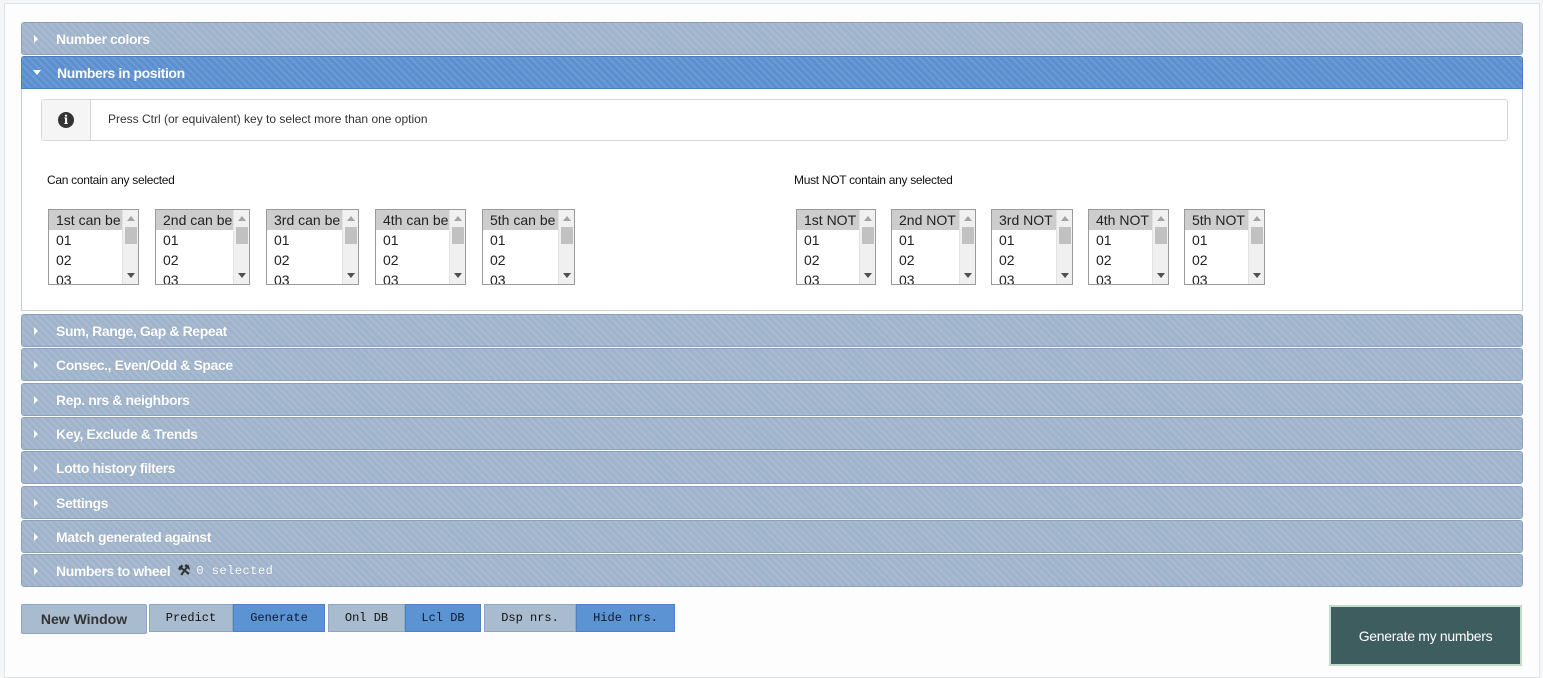 The image size is (1543, 678). I want to click on listbox-5th-not: 5th NOT 01 02 03, so click(1224, 247).